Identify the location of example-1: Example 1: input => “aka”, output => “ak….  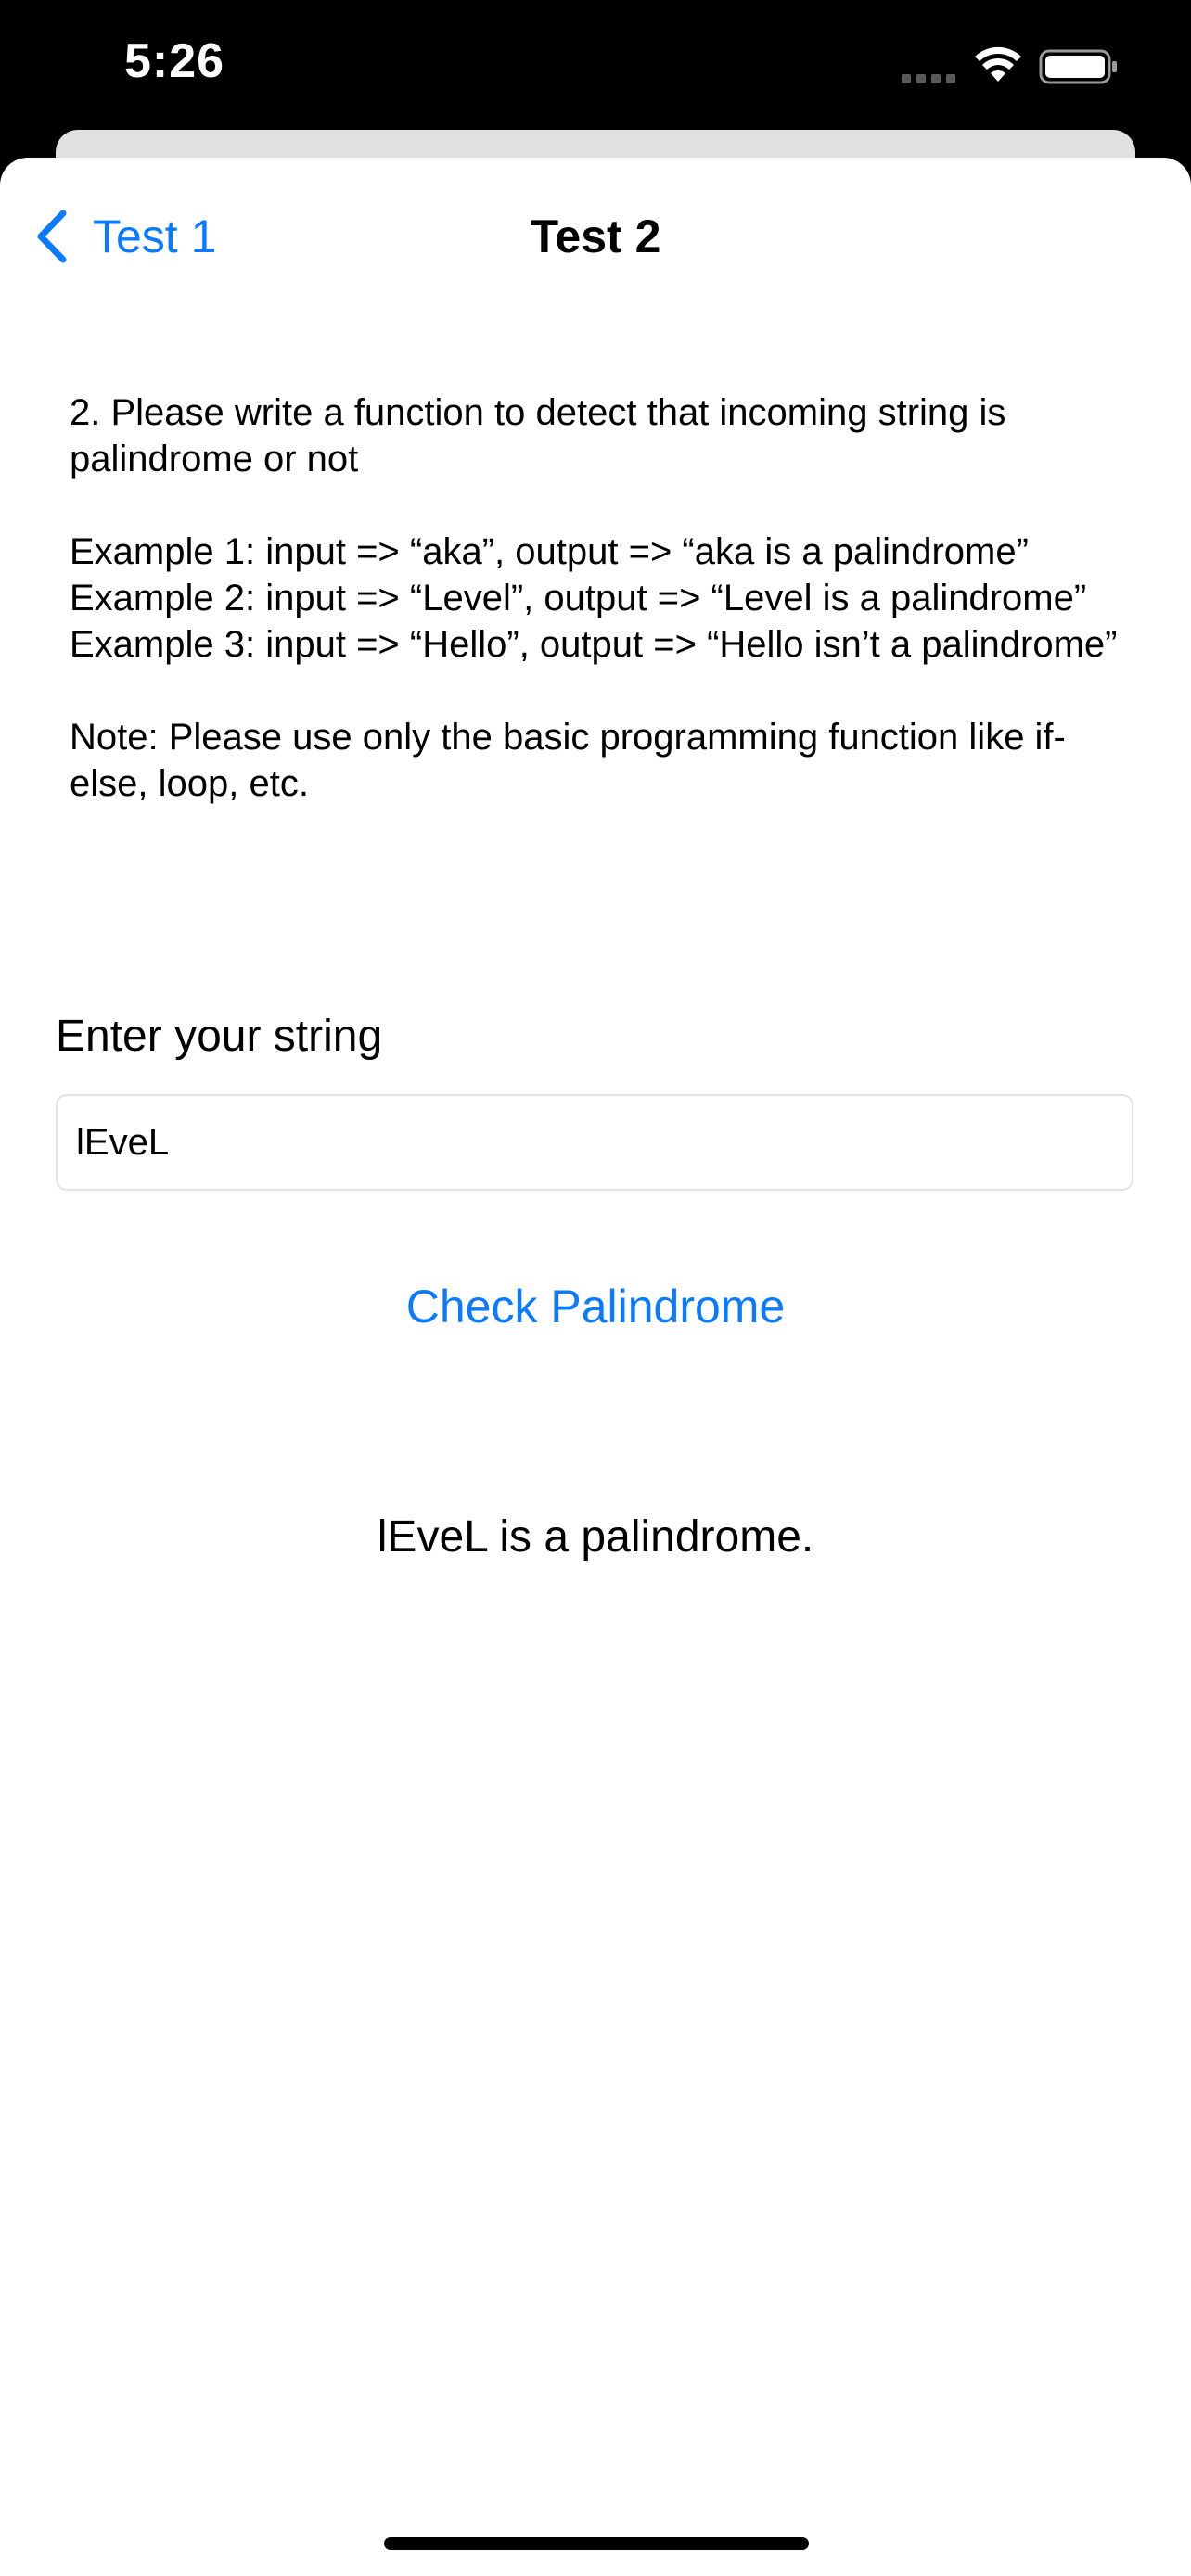
(549, 551).